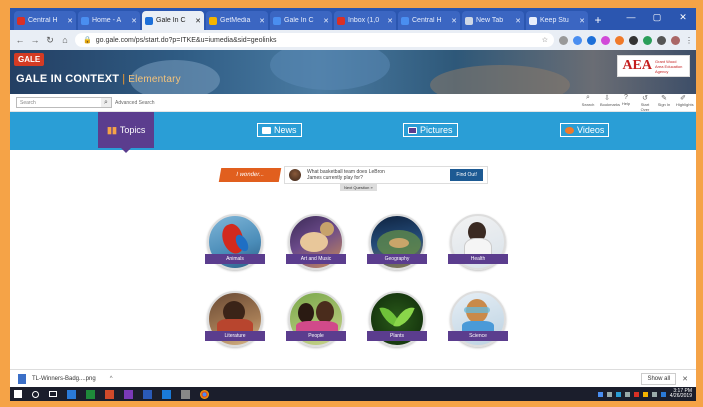 This screenshot has height=407, width=703. What do you see at coordinates (35, 40) in the screenshot?
I see `forward-arrow-icon: →` at bounding box center [35, 40].